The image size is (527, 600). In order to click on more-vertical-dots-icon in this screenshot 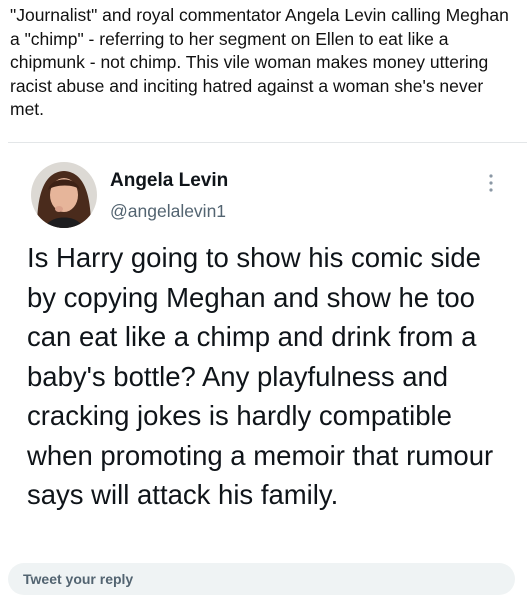, I will do `click(491, 183)`.